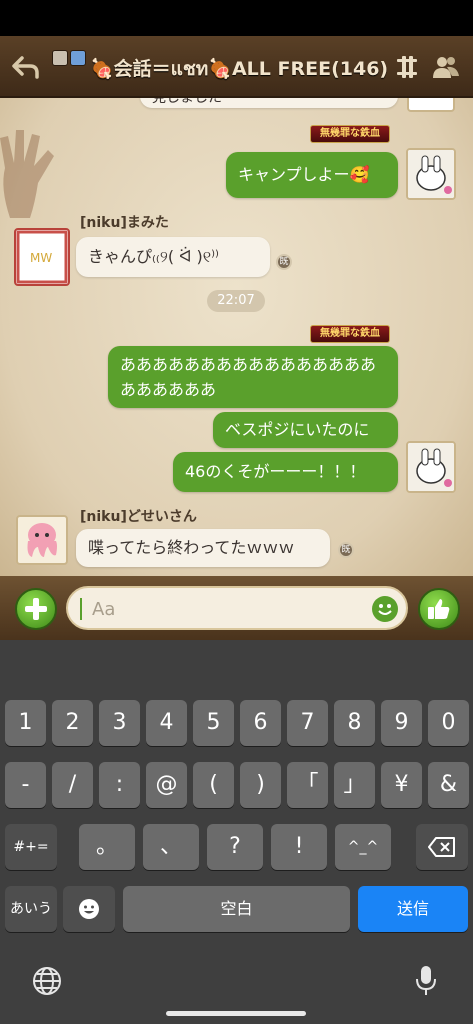  Describe the element at coordinates (236, 909) in the screenshot. I see `space-key: 空白` at that location.